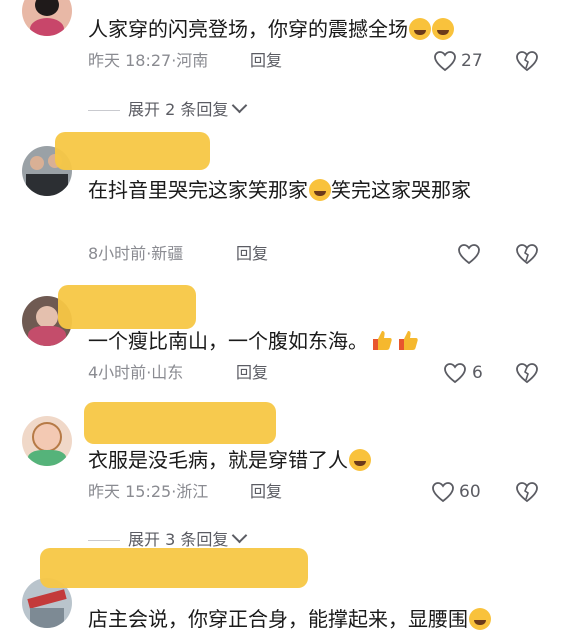  What do you see at coordinates (228, 341) in the screenshot?
I see `comment-text-3: 一个瘦比南山，一个腹如东海。` at bounding box center [228, 341].